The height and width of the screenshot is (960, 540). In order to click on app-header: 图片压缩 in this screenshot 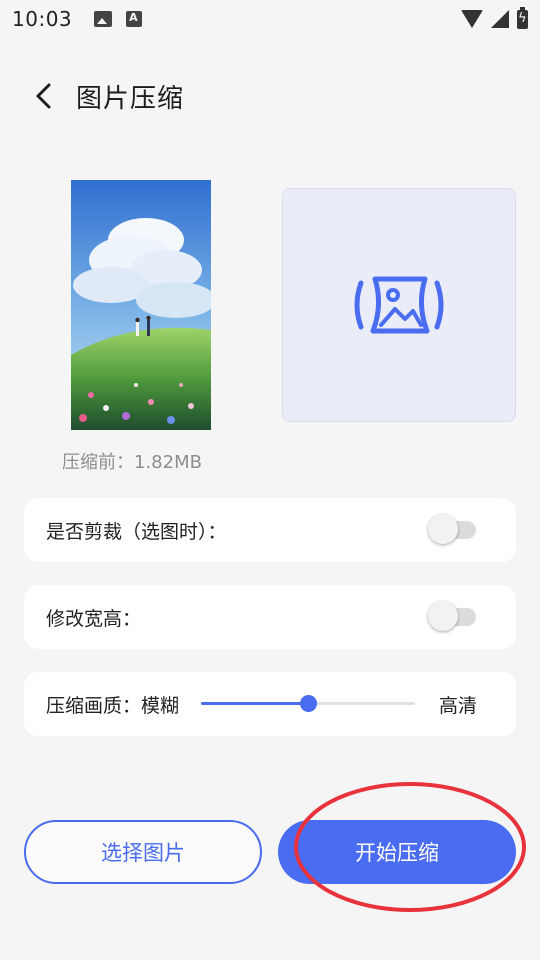, I will do `click(270, 96)`.